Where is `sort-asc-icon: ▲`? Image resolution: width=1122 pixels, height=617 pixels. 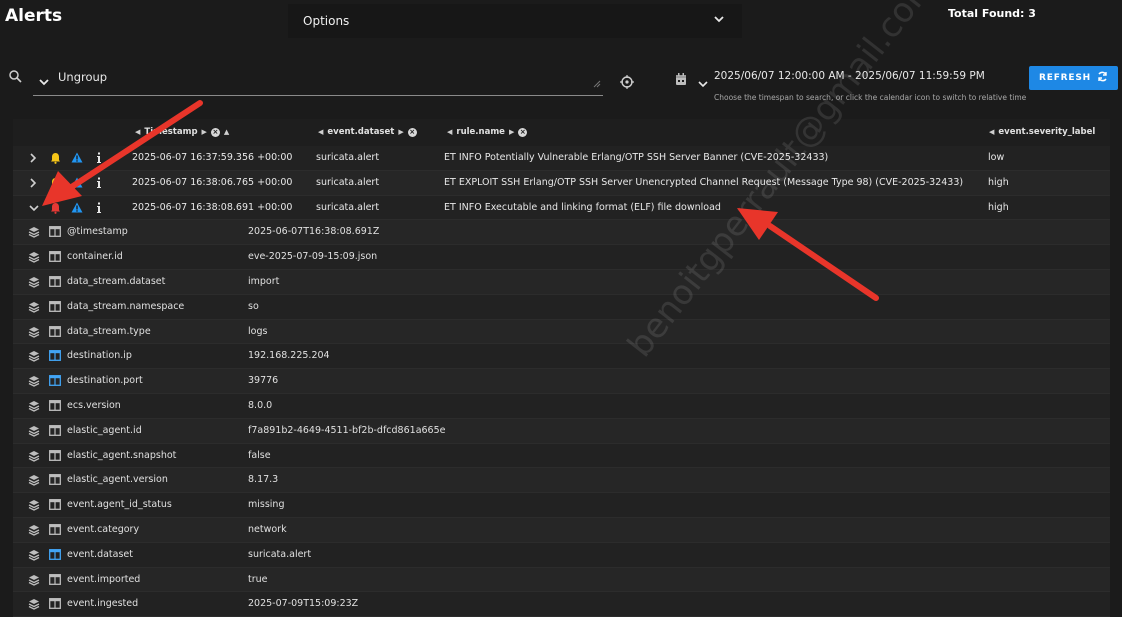 sort-asc-icon: ▲ is located at coordinates (226, 132).